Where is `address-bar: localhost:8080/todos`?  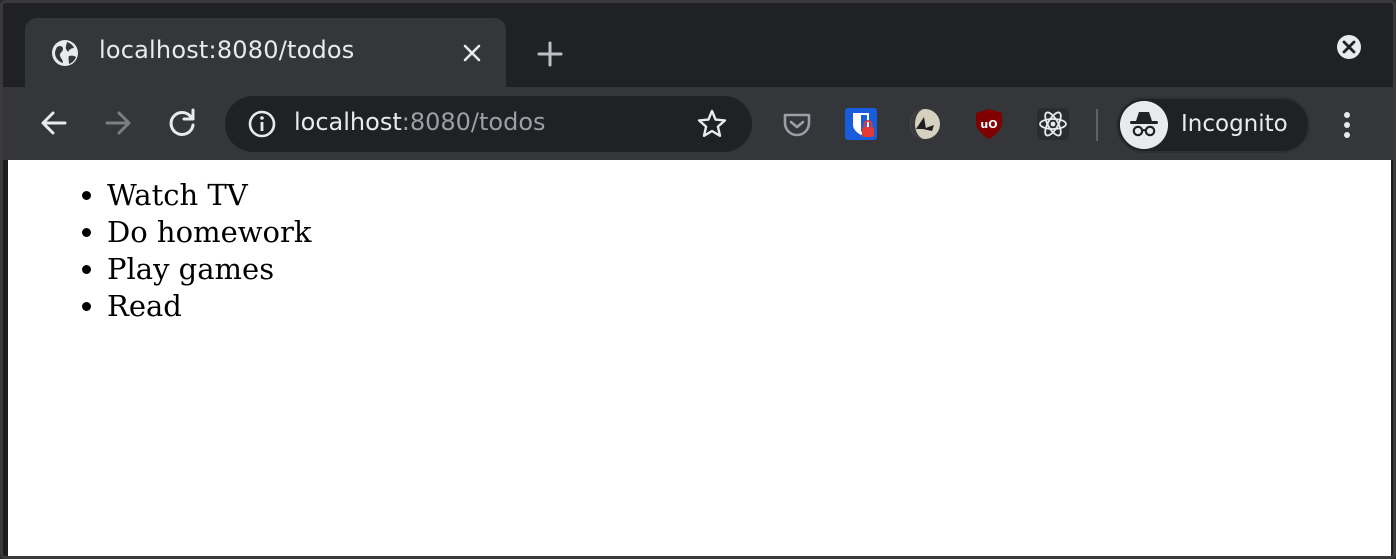 address-bar: localhost:8080/todos is located at coordinates (488, 124).